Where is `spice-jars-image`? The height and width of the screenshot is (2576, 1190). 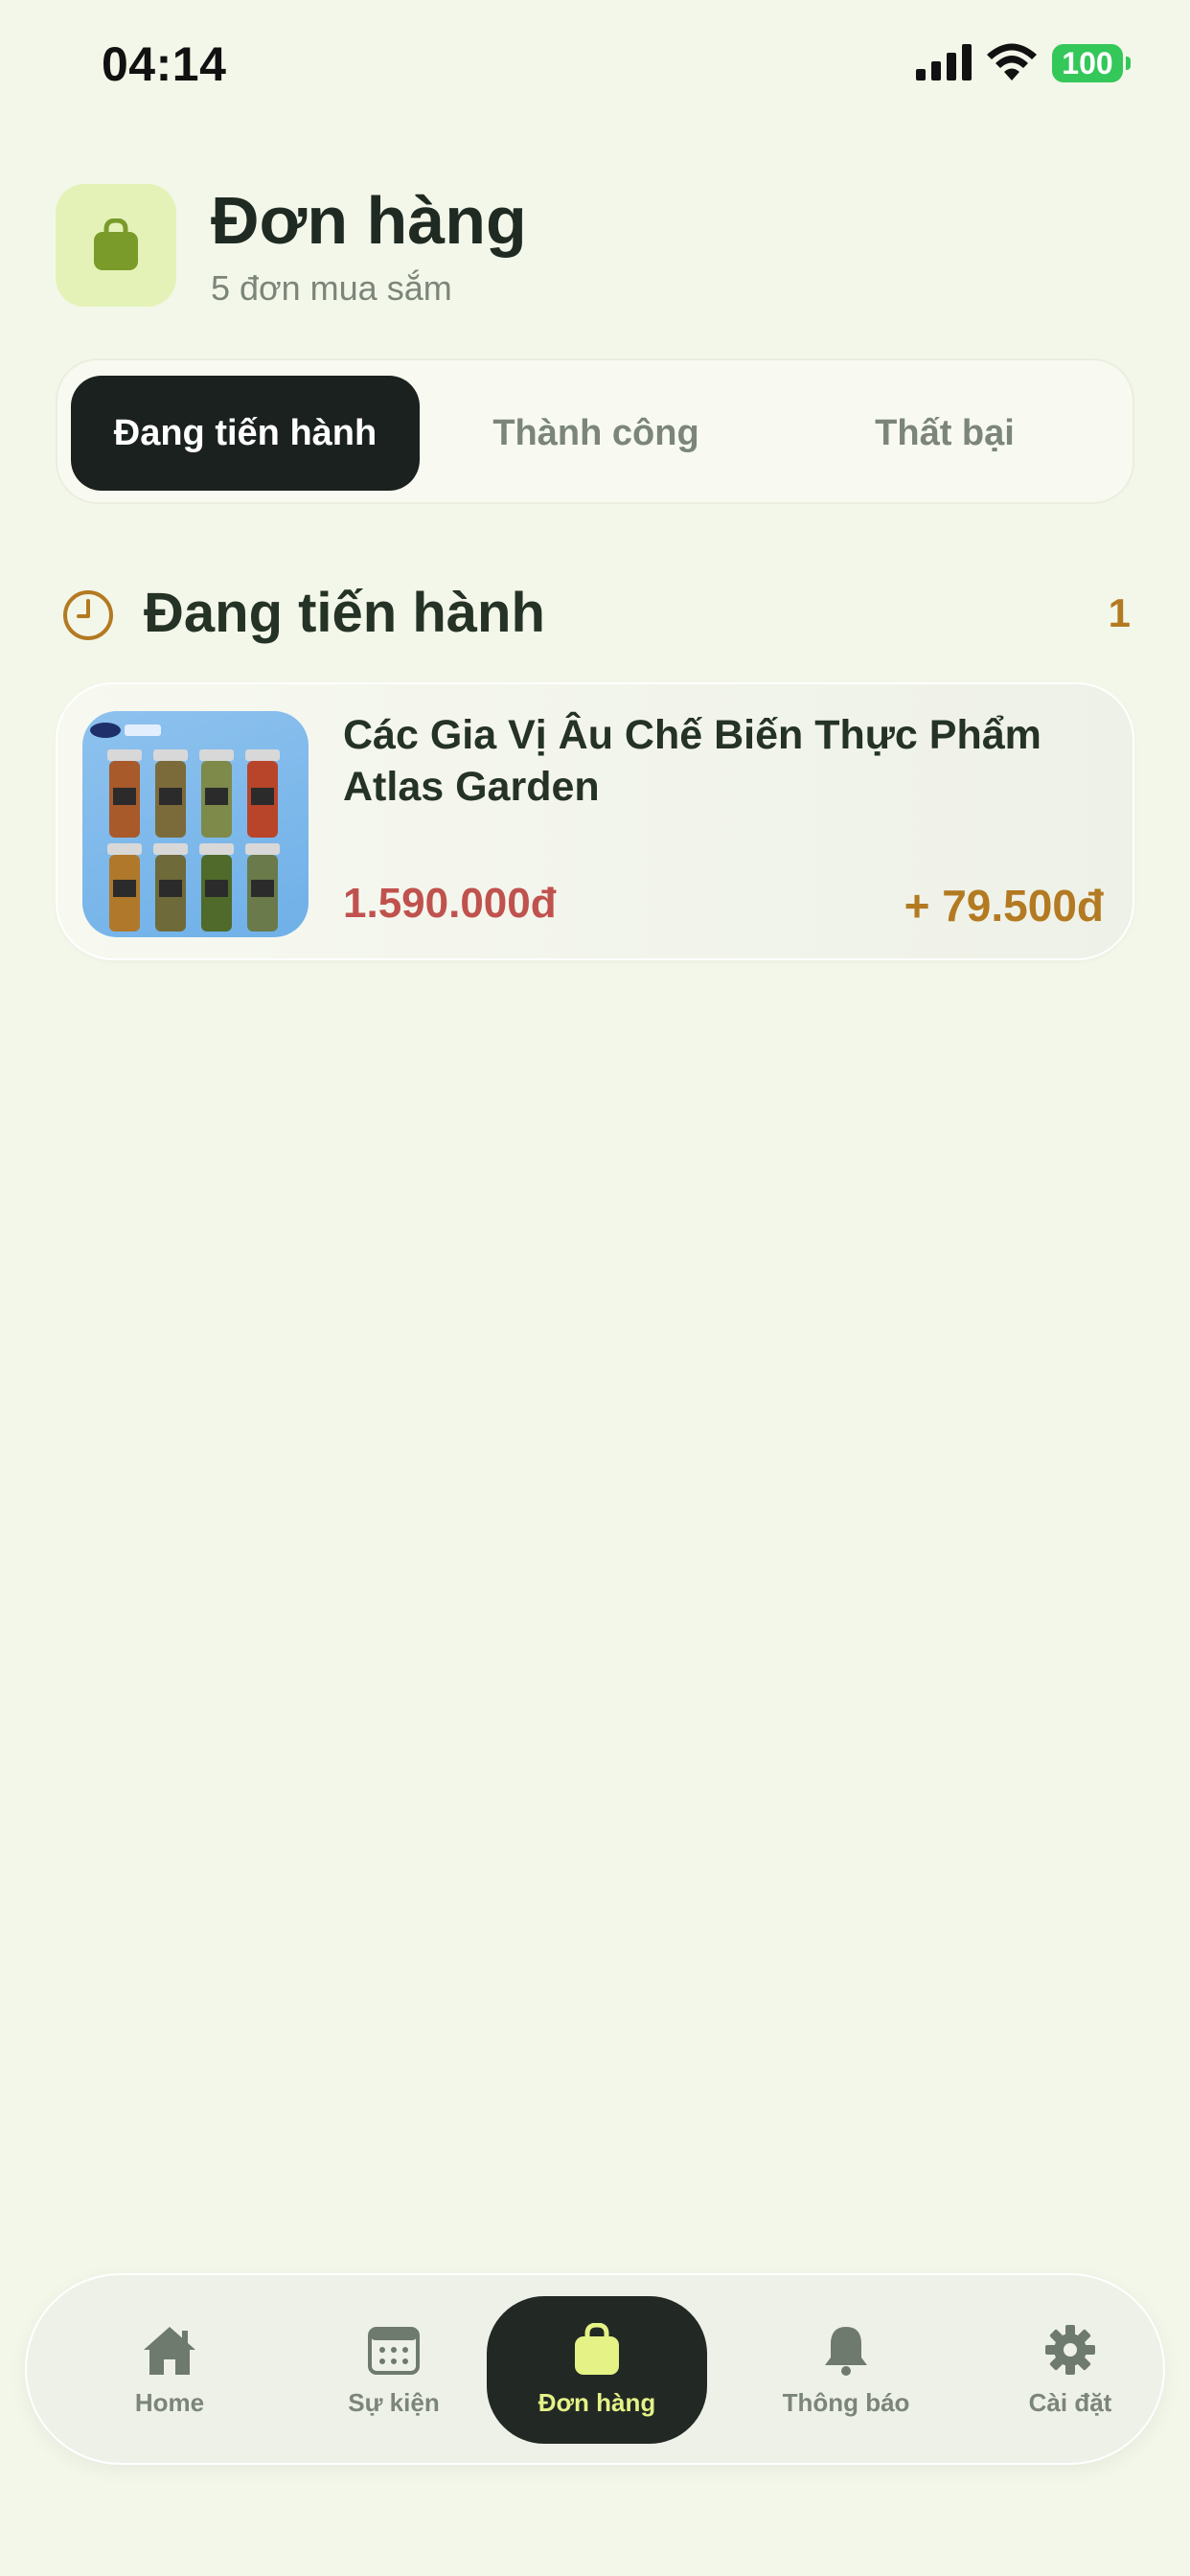 spice-jars-image is located at coordinates (185, 828).